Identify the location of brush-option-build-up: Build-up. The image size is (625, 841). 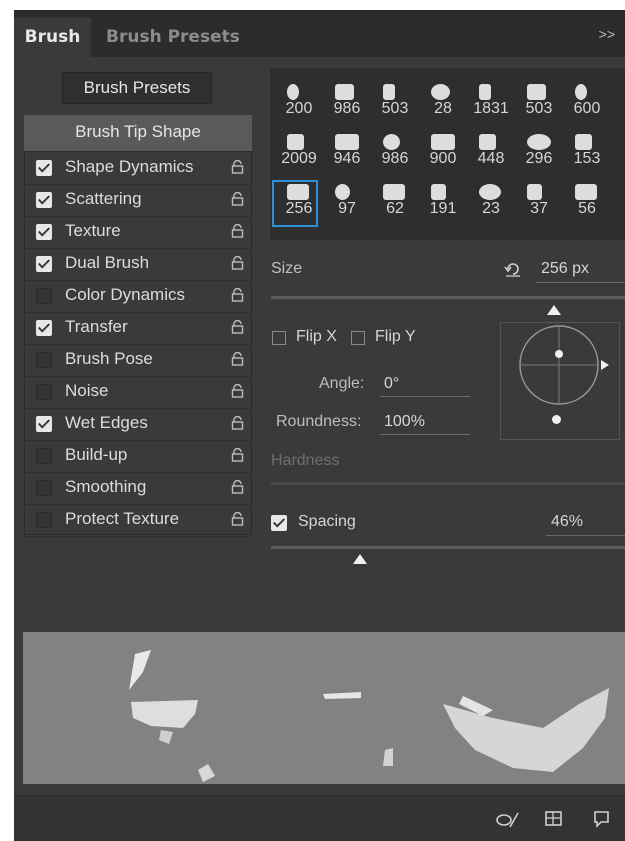
(138, 456).